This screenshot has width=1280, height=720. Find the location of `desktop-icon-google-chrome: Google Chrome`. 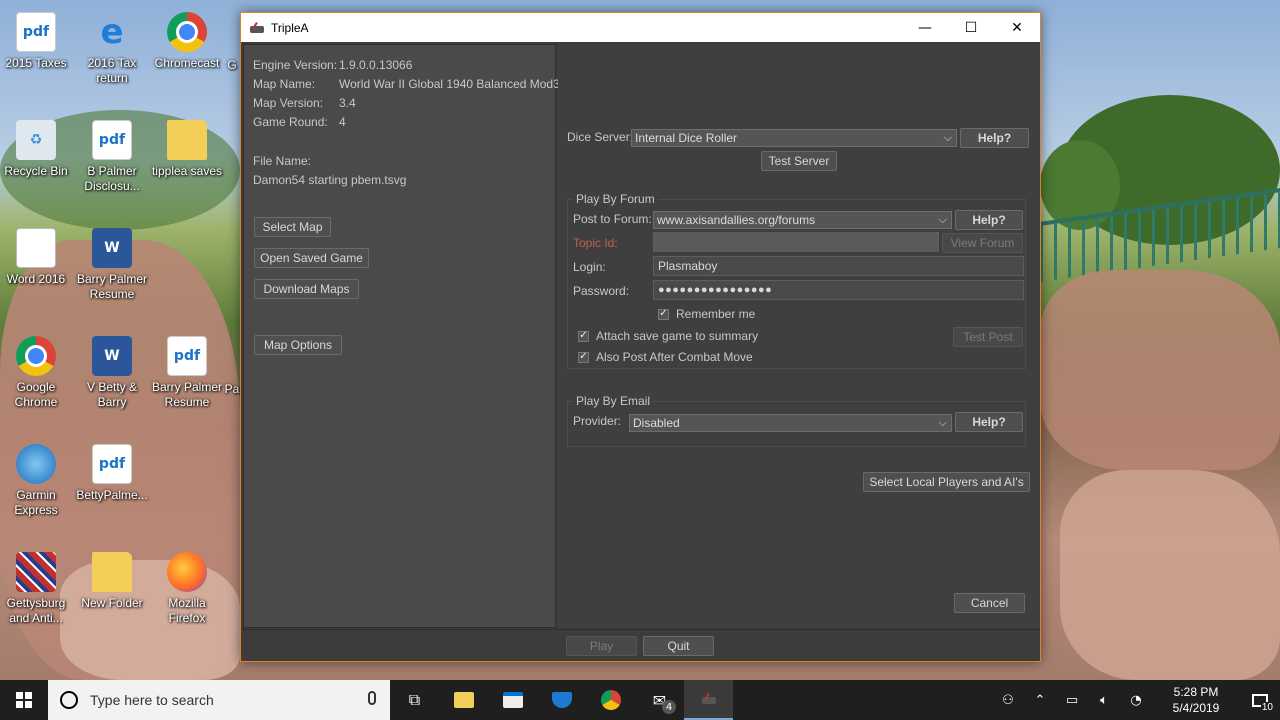

desktop-icon-google-chrome: Google Chrome is located at coordinates (36, 373).